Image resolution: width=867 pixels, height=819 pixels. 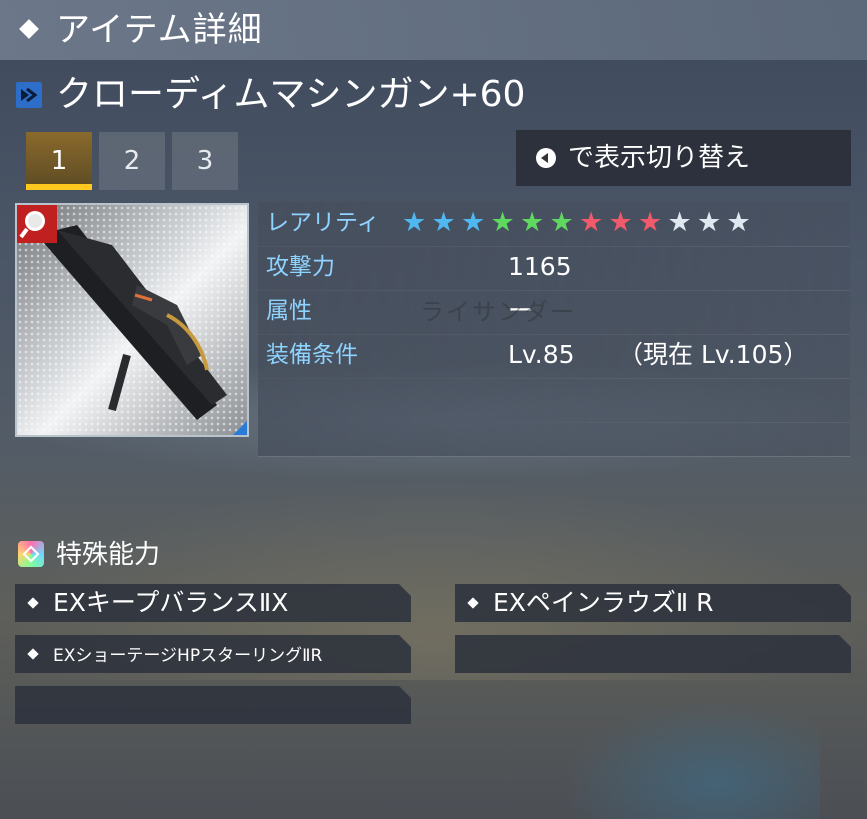 I want to click on ability-name: EXショーテージHPスターリングⅡR, so click(x=188, y=656).